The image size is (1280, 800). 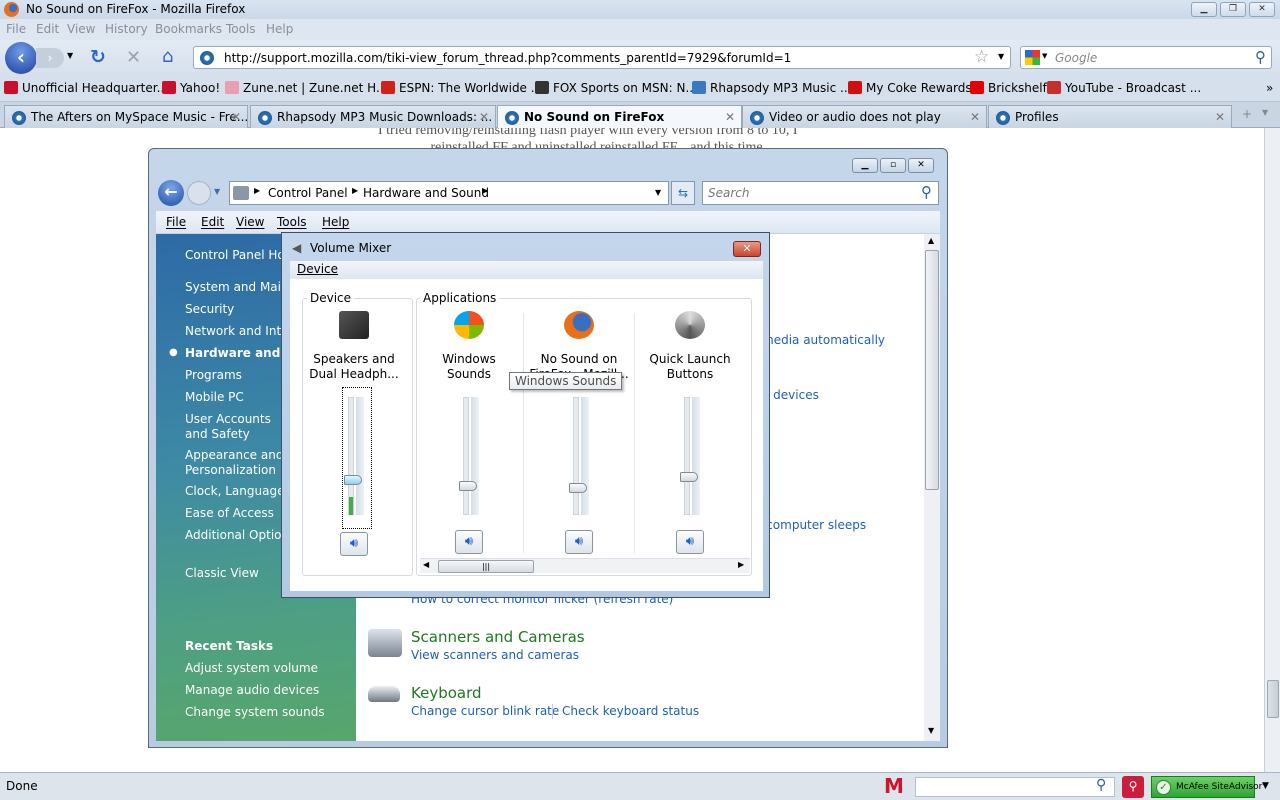 What do you see at coordinates (1272, 450) in the screenshot?
I see `page-scrollbar` at bounding box center [1272, 450].